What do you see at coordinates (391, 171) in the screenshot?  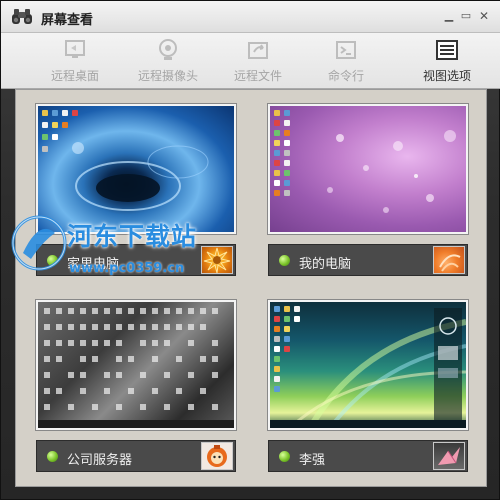 I see `wallpaper-droplets` at bounding box center [391, 171].